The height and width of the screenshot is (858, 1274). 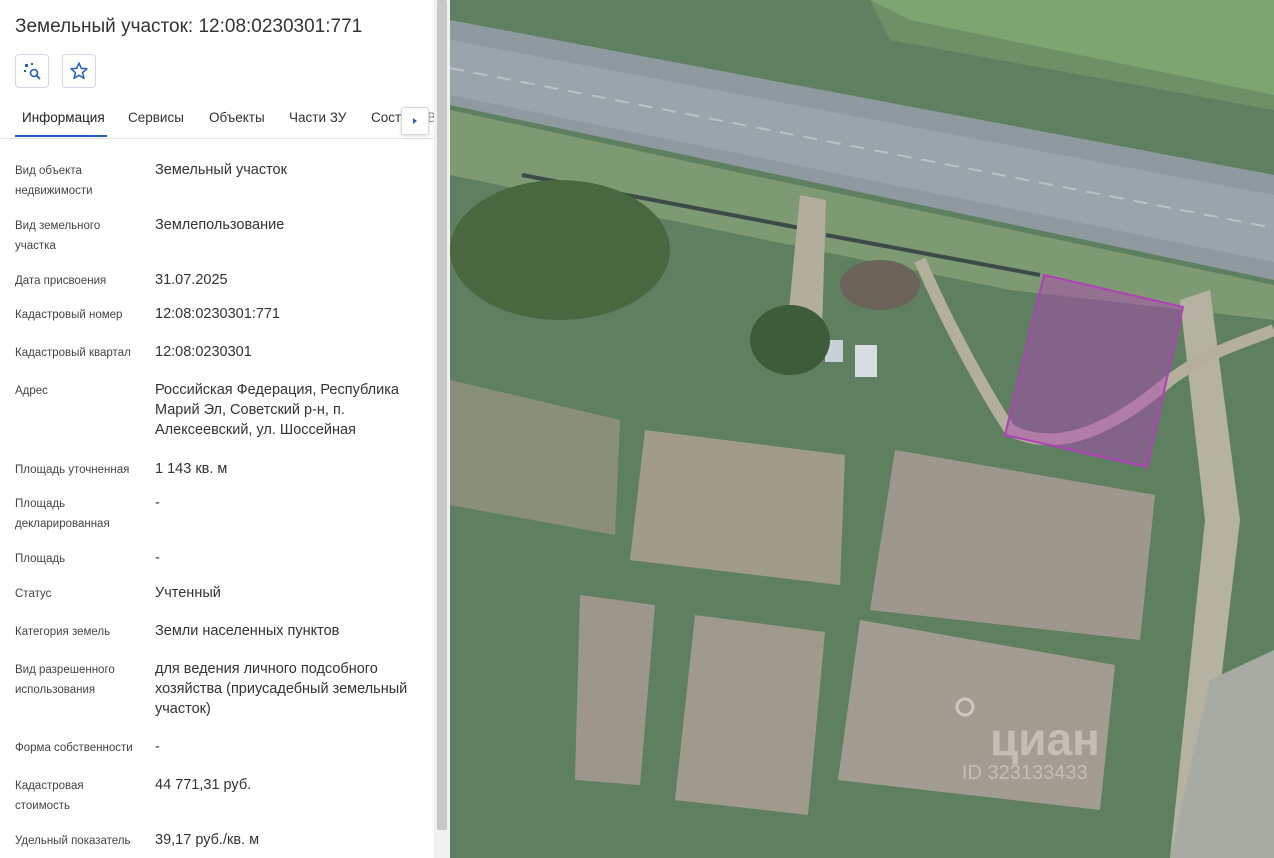 I want to click on tab-information: Информация, so click(x=63, y=117).